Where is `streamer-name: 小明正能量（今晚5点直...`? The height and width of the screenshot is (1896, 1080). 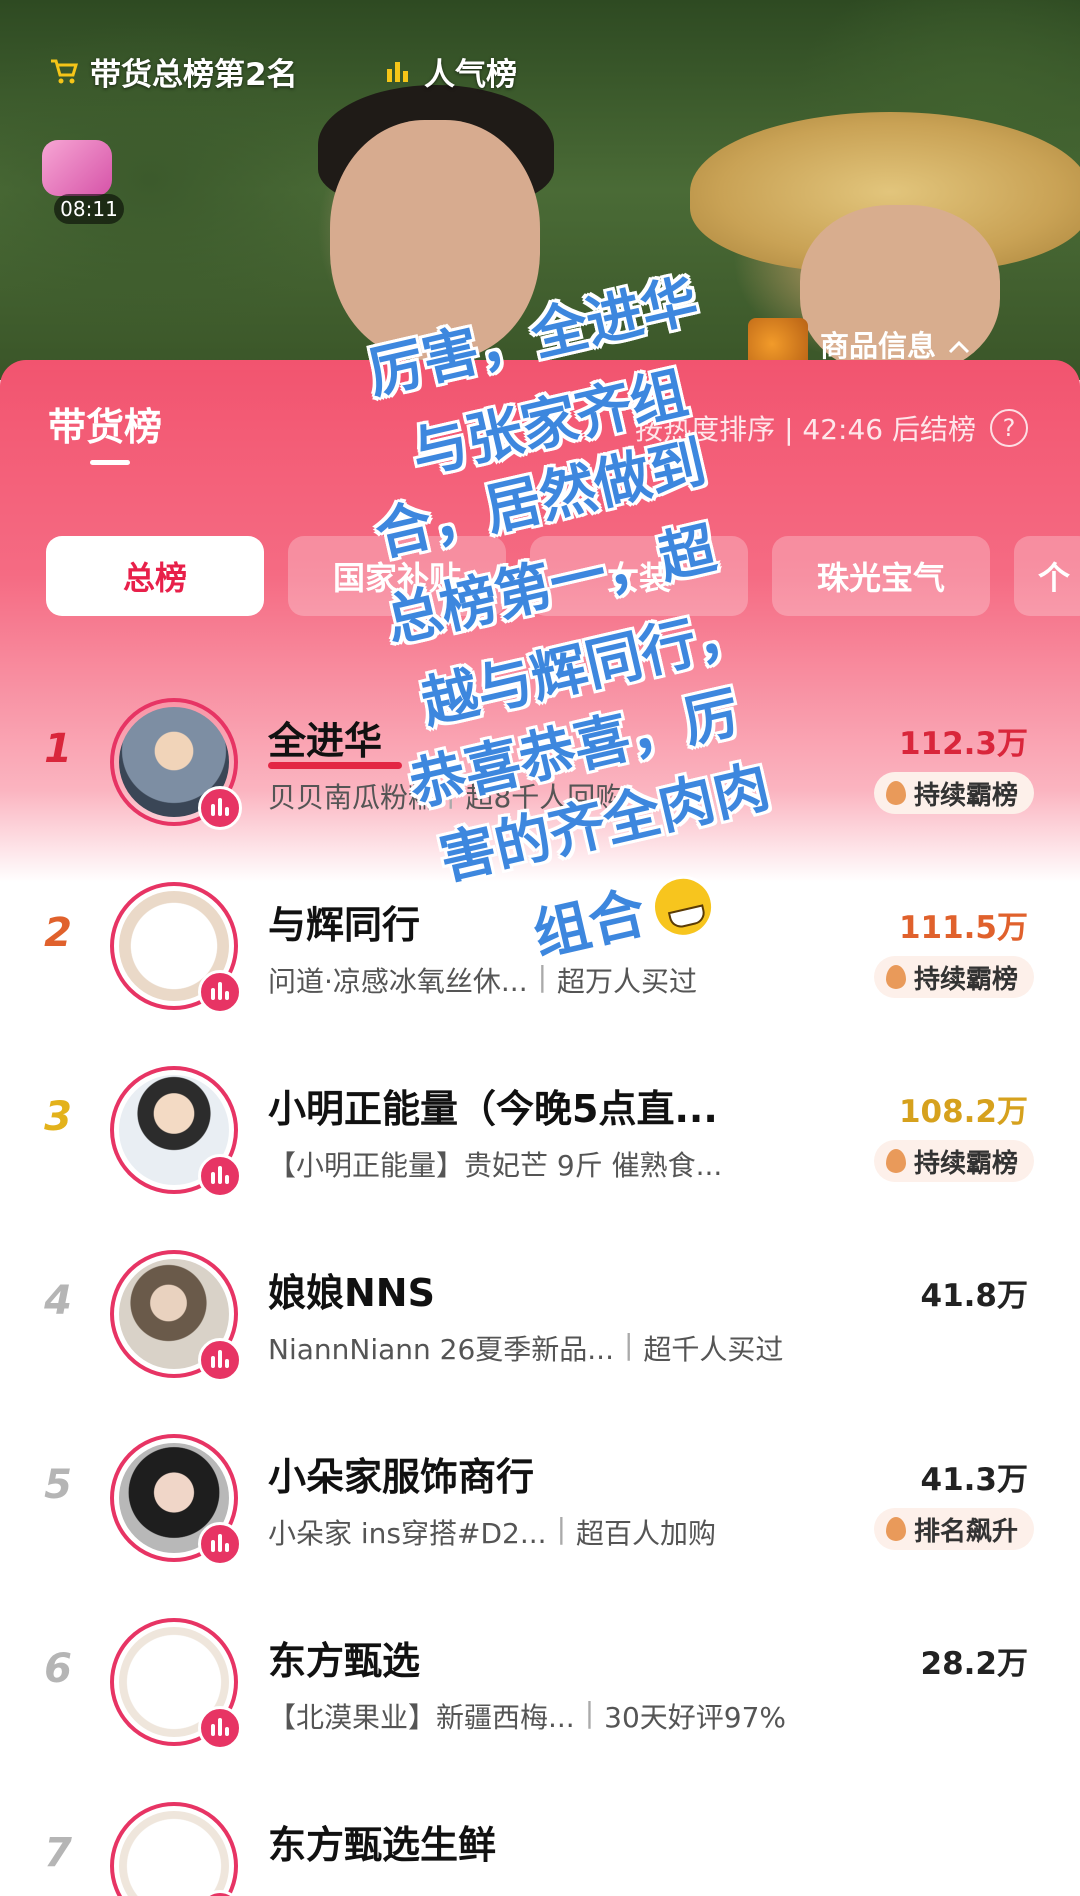 streamer-name: 小明正能量（今晚5点直... is located at coordinates (493, 1105).